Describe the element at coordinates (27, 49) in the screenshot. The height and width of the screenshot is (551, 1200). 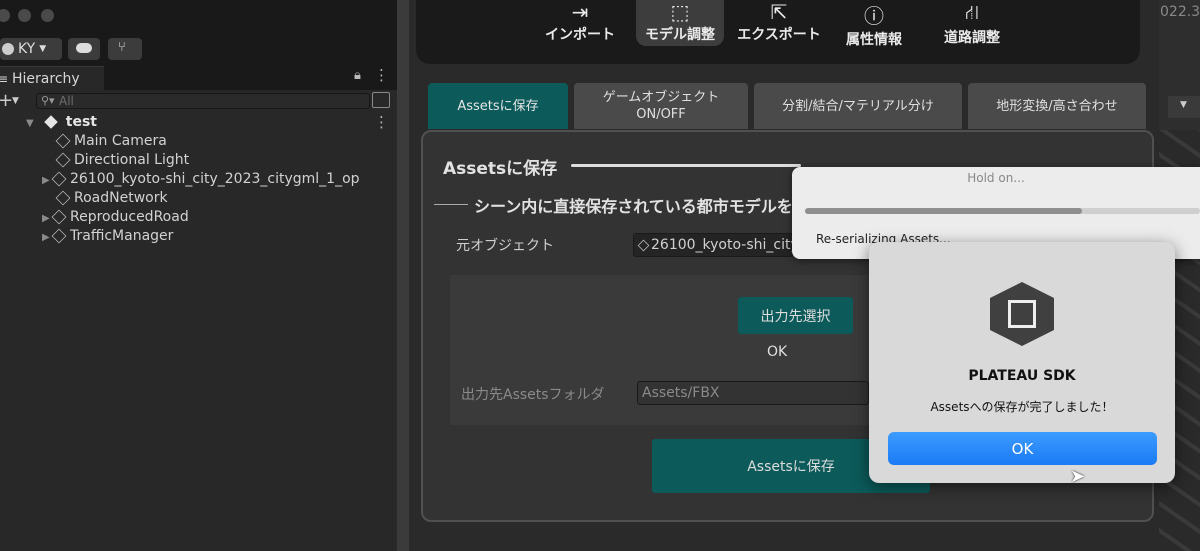
I see `account-initials: KY` at that location.